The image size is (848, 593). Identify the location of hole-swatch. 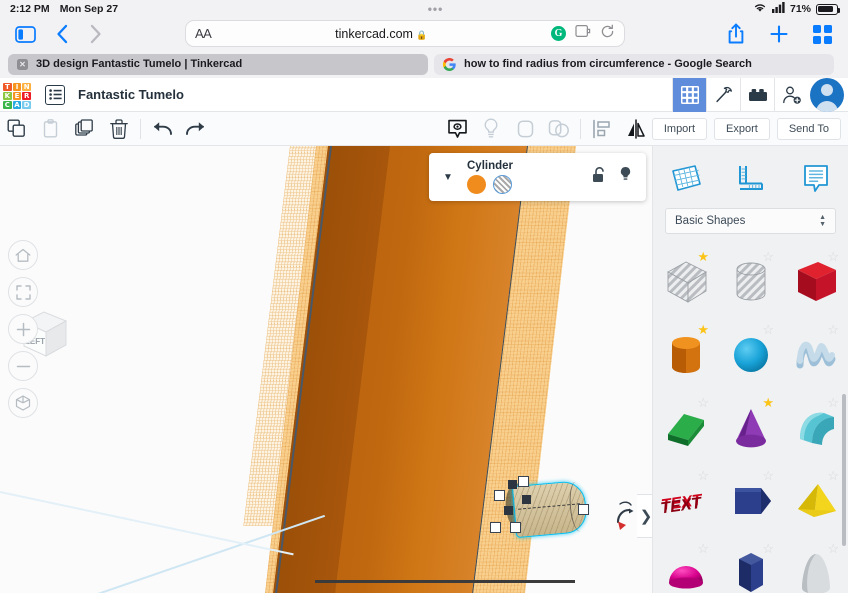
(502, 184).